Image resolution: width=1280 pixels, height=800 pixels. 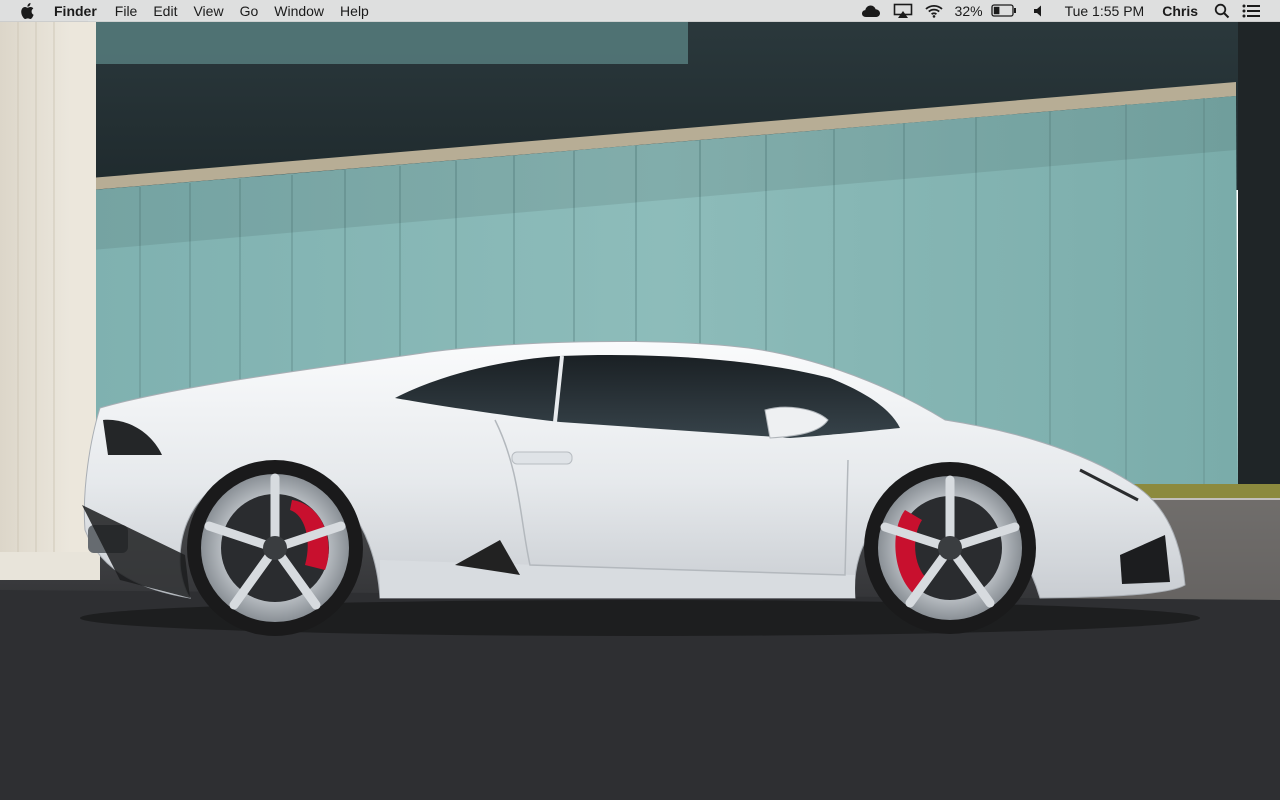 What do you see at coordinates (1006, 11) in the screenshot?
I see `battery-icon` at bounding box center [1006, 11].